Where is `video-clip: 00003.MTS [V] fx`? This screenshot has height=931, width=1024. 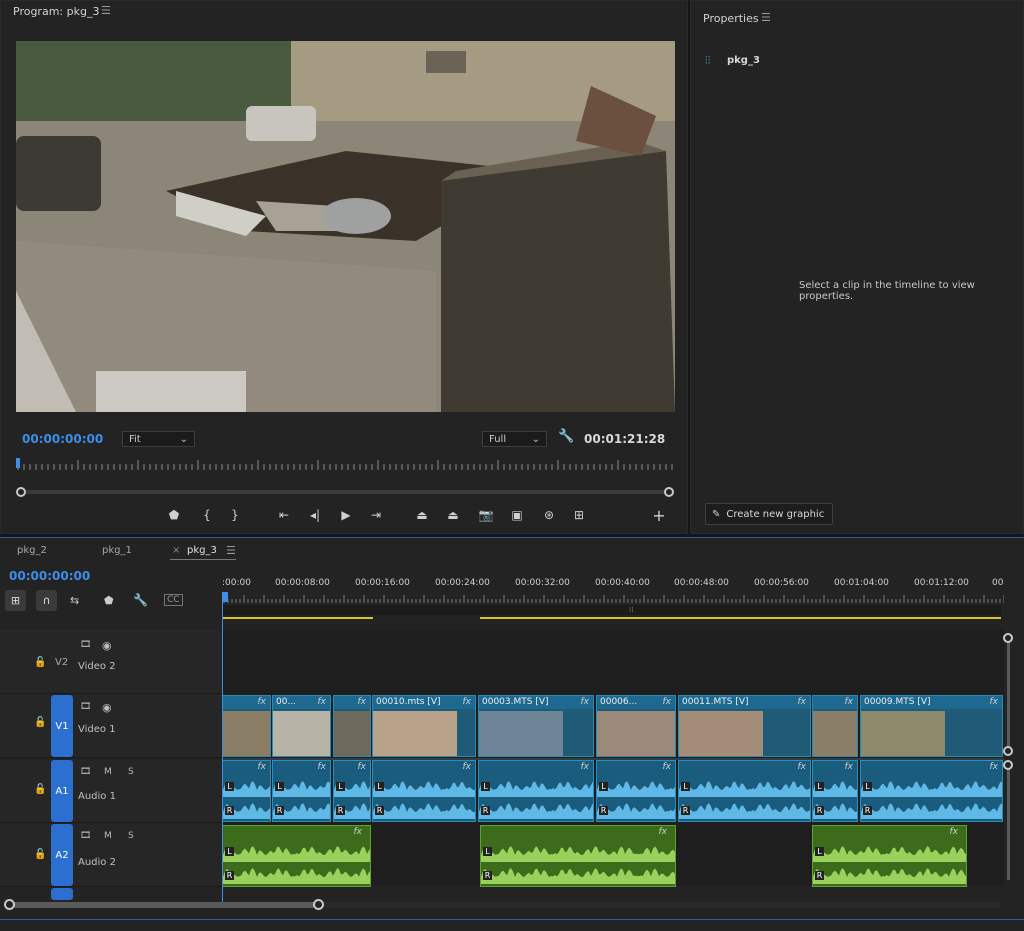
video-clip: 00003.MTS [V] fx is located at coordinates (536, 726).